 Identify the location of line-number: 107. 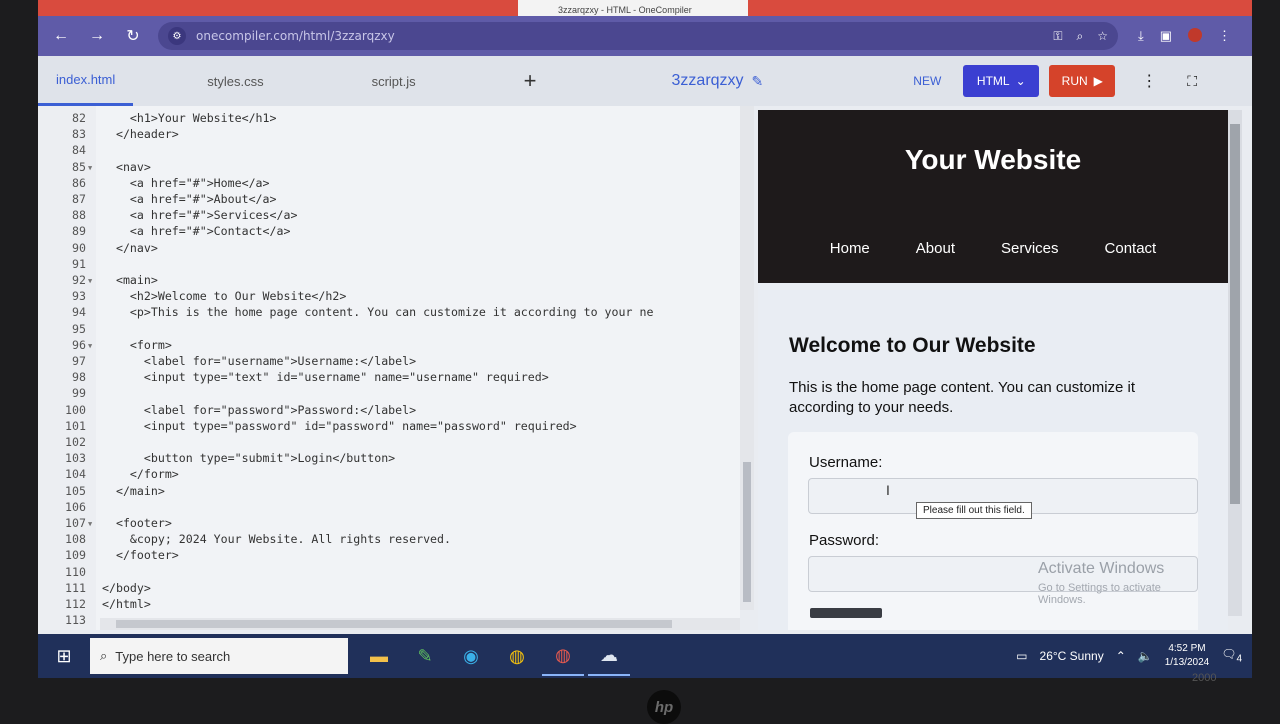
(75, 523).